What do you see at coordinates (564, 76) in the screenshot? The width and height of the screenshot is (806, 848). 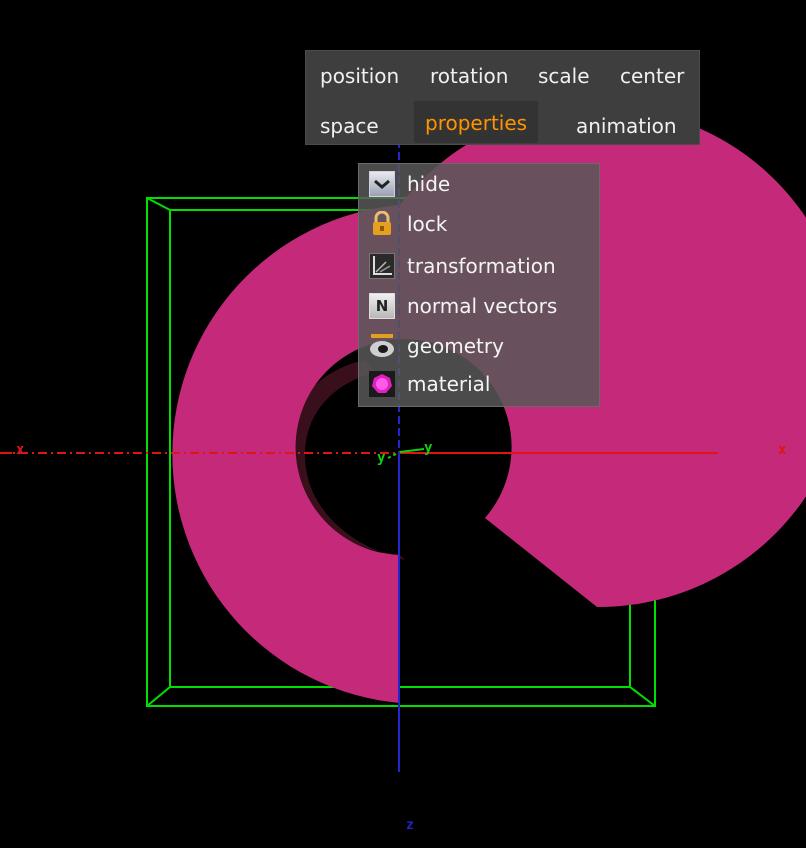 I see `menu-scale: scale` at bounding box center [564, 76].